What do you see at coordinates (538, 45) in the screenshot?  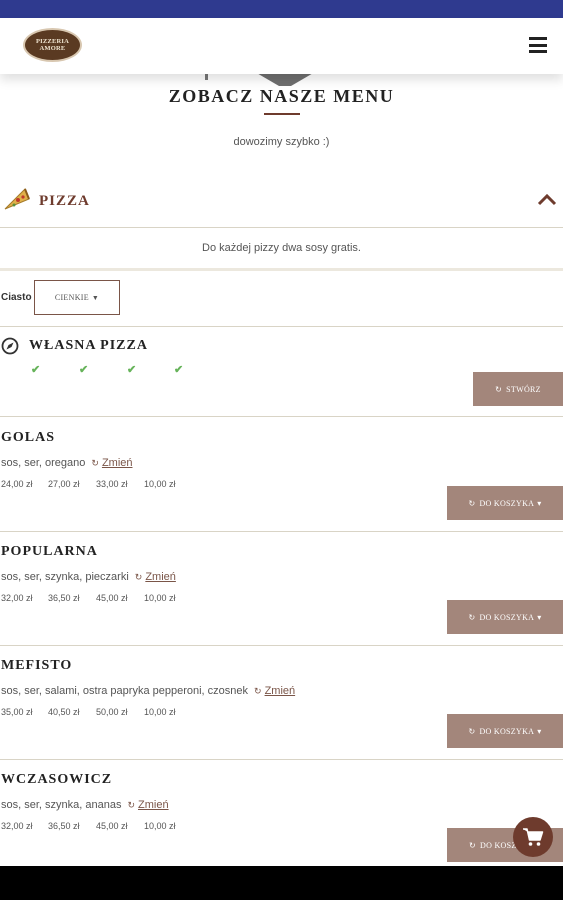 I see `hamburger-icon` at bounding box center [538, 45].